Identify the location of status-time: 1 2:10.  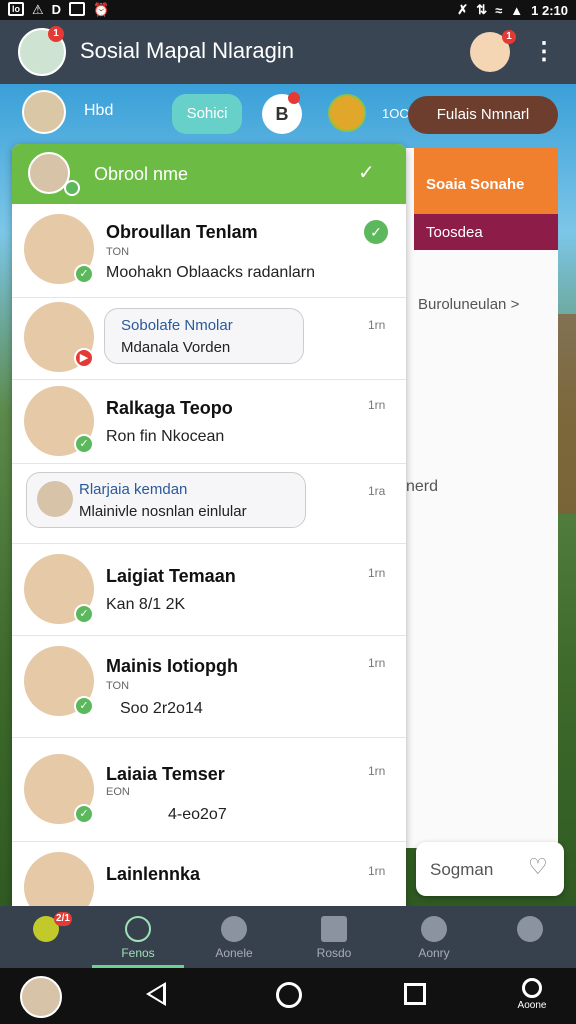
(549, 10).